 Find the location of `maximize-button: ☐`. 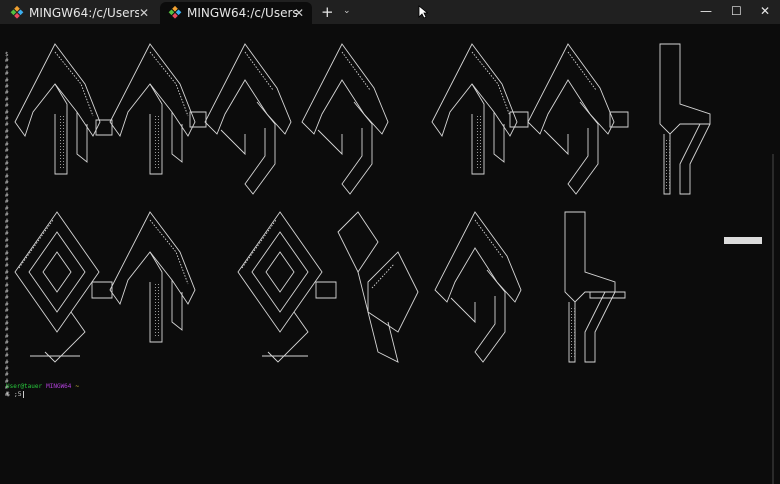

maximize-button: ☐ is located at coordinates (736, 11).